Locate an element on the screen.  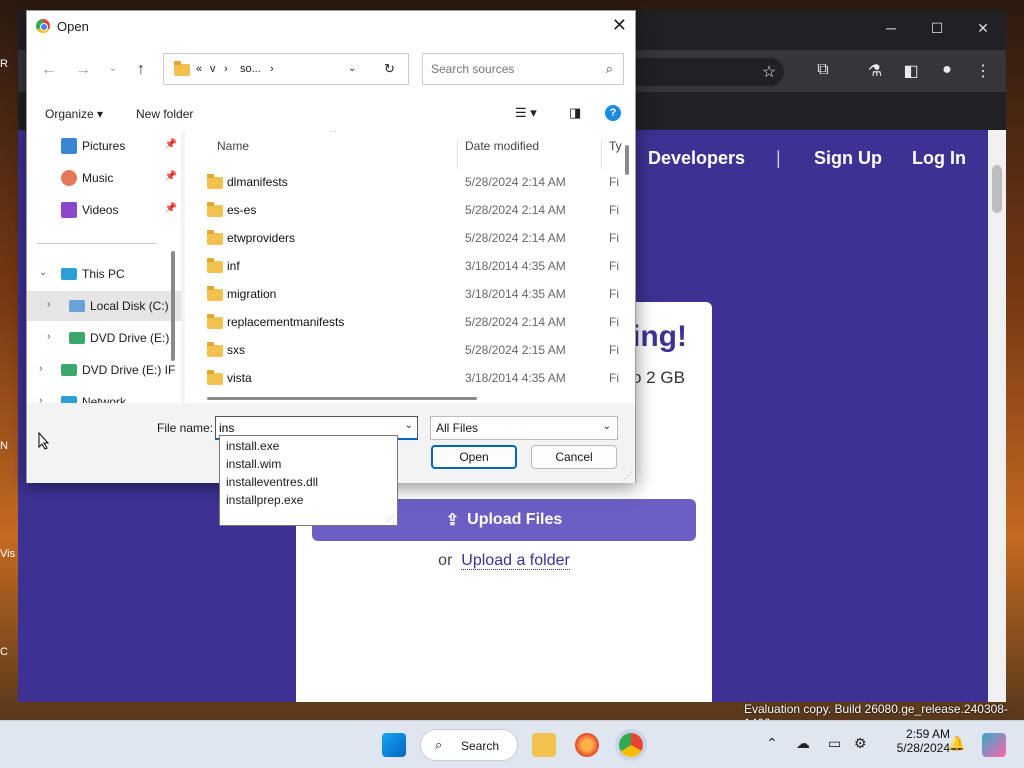
desktop-icon-fragment: R is located at coordinates (9, 68).